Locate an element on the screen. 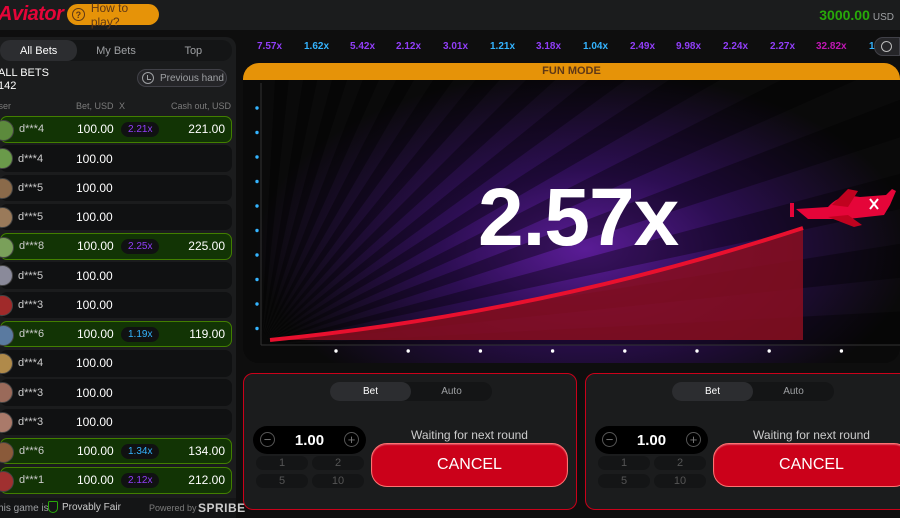  bet-user: d***3 is located at coordinates (31, 421).